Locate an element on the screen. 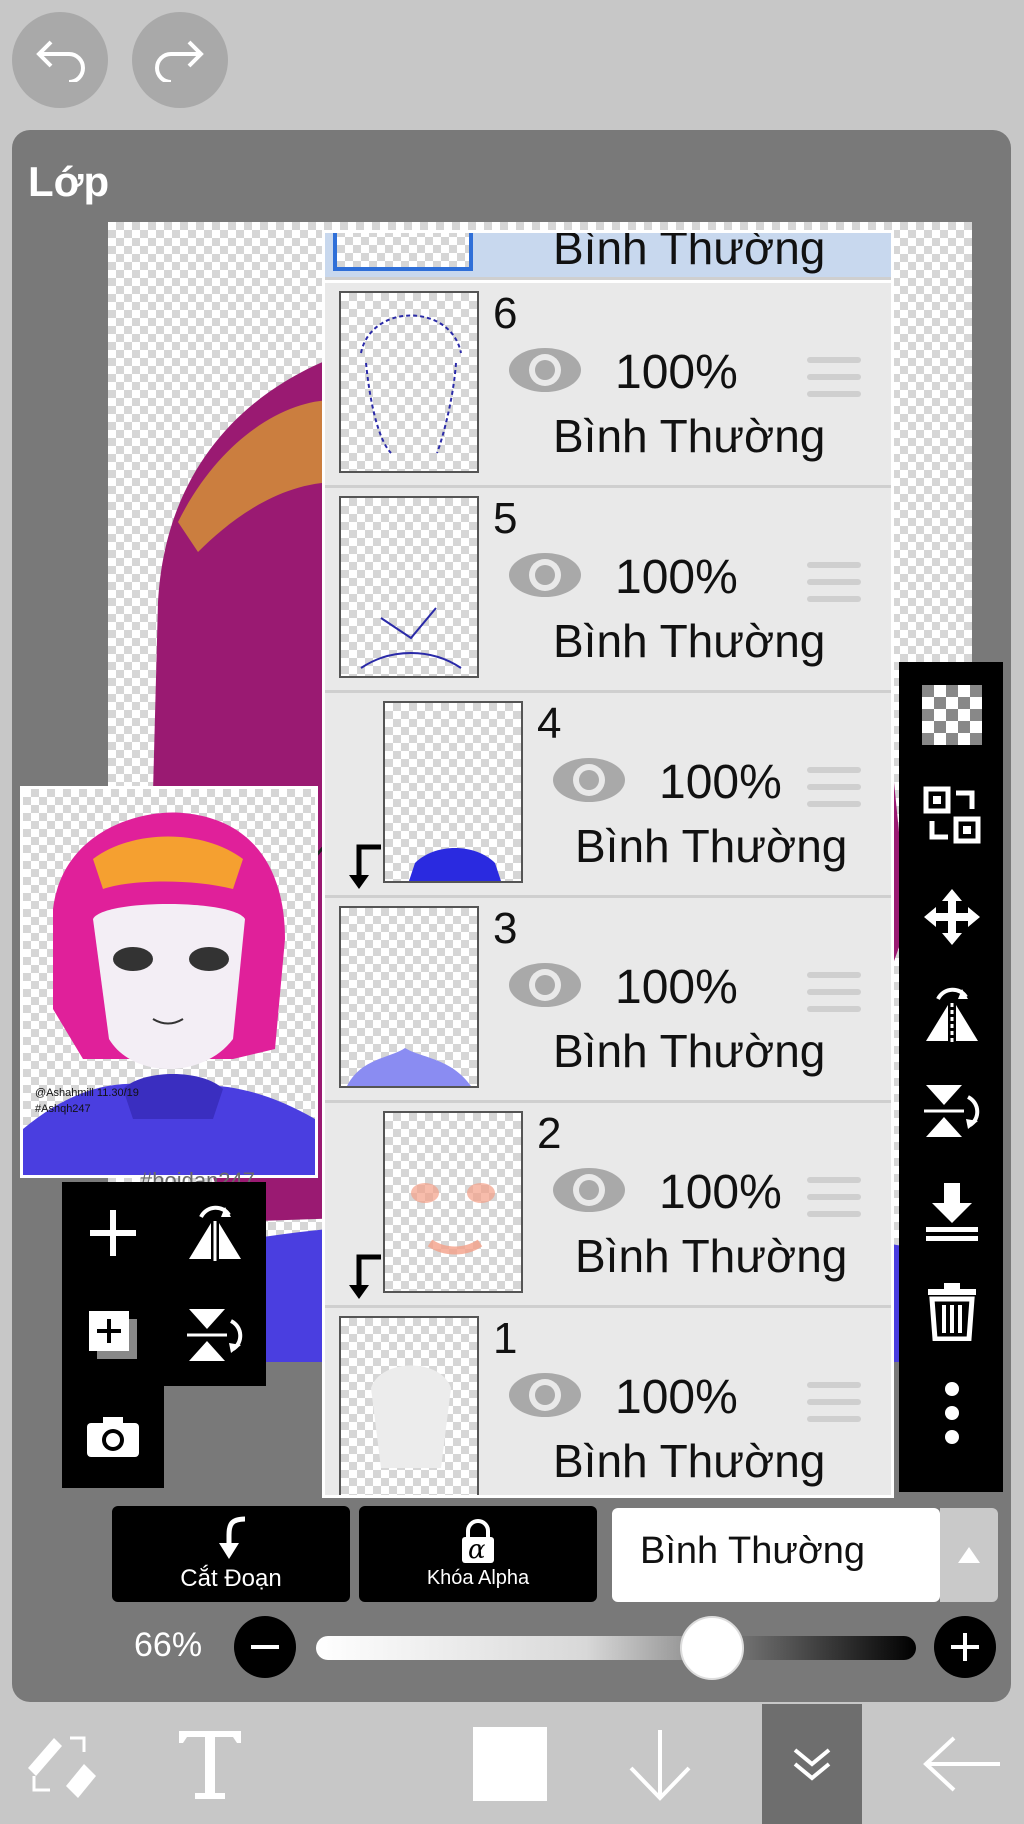 Image resolution: width=1024 pixels, height=1824 pixels. layer-tools-bar is located at coordinates (951, 1077).